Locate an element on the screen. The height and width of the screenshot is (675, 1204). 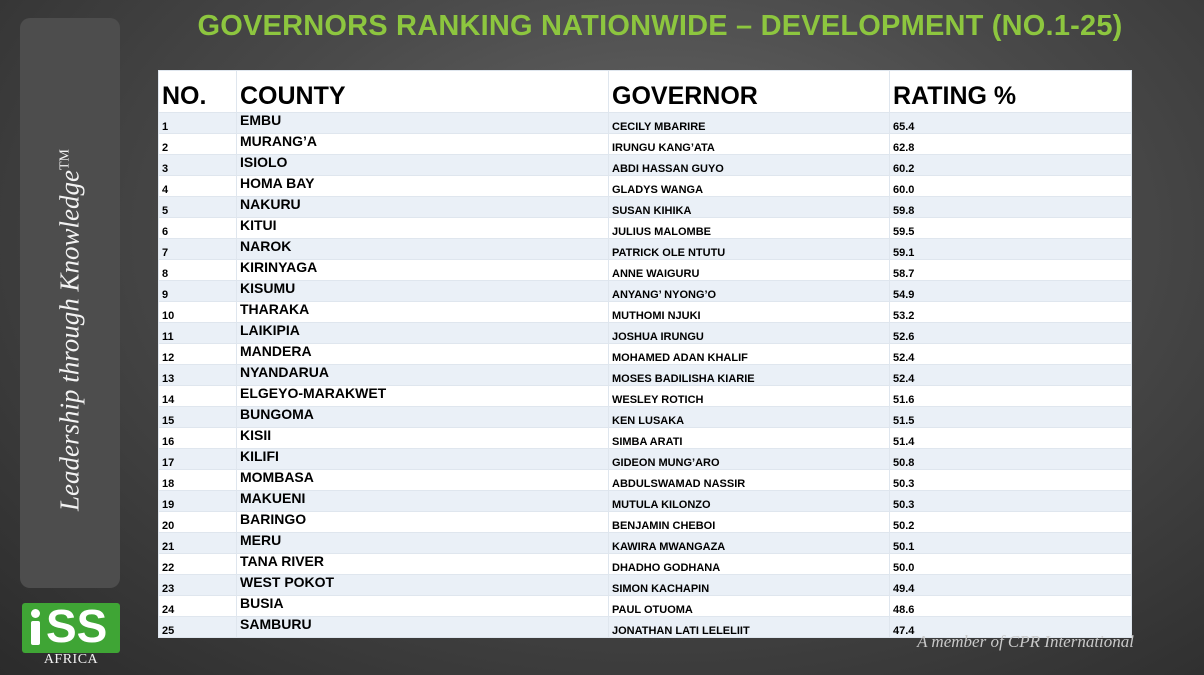
sidebar-tagline: Leadership through KnowledgeTM is located at coordinates (70, 330).